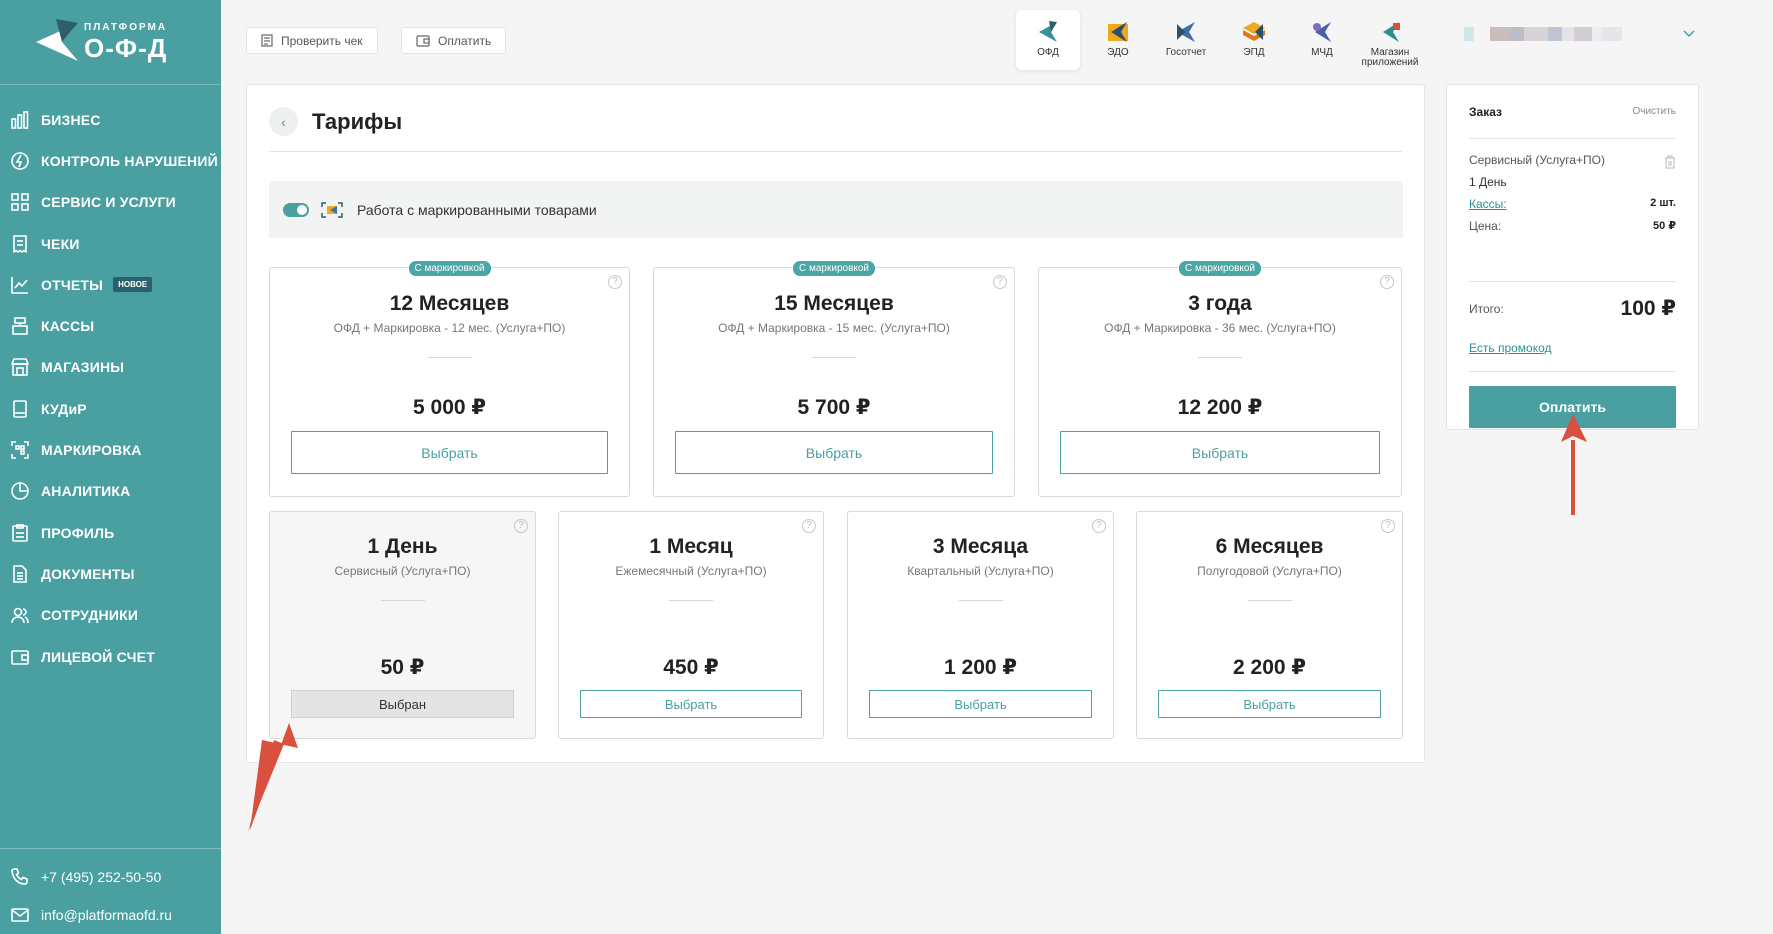 The image size is (1773, 934). What do you see at coordinates (110, 42) in the screenshot?
I see `brand-logo: ПЛАТФОРМА О-Ф-Д` at bounding box center [110, 42].